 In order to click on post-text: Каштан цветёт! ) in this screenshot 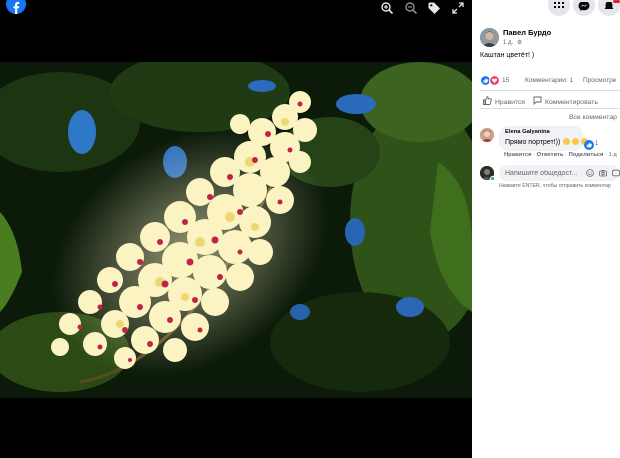, I will do `click(507, 55)`.